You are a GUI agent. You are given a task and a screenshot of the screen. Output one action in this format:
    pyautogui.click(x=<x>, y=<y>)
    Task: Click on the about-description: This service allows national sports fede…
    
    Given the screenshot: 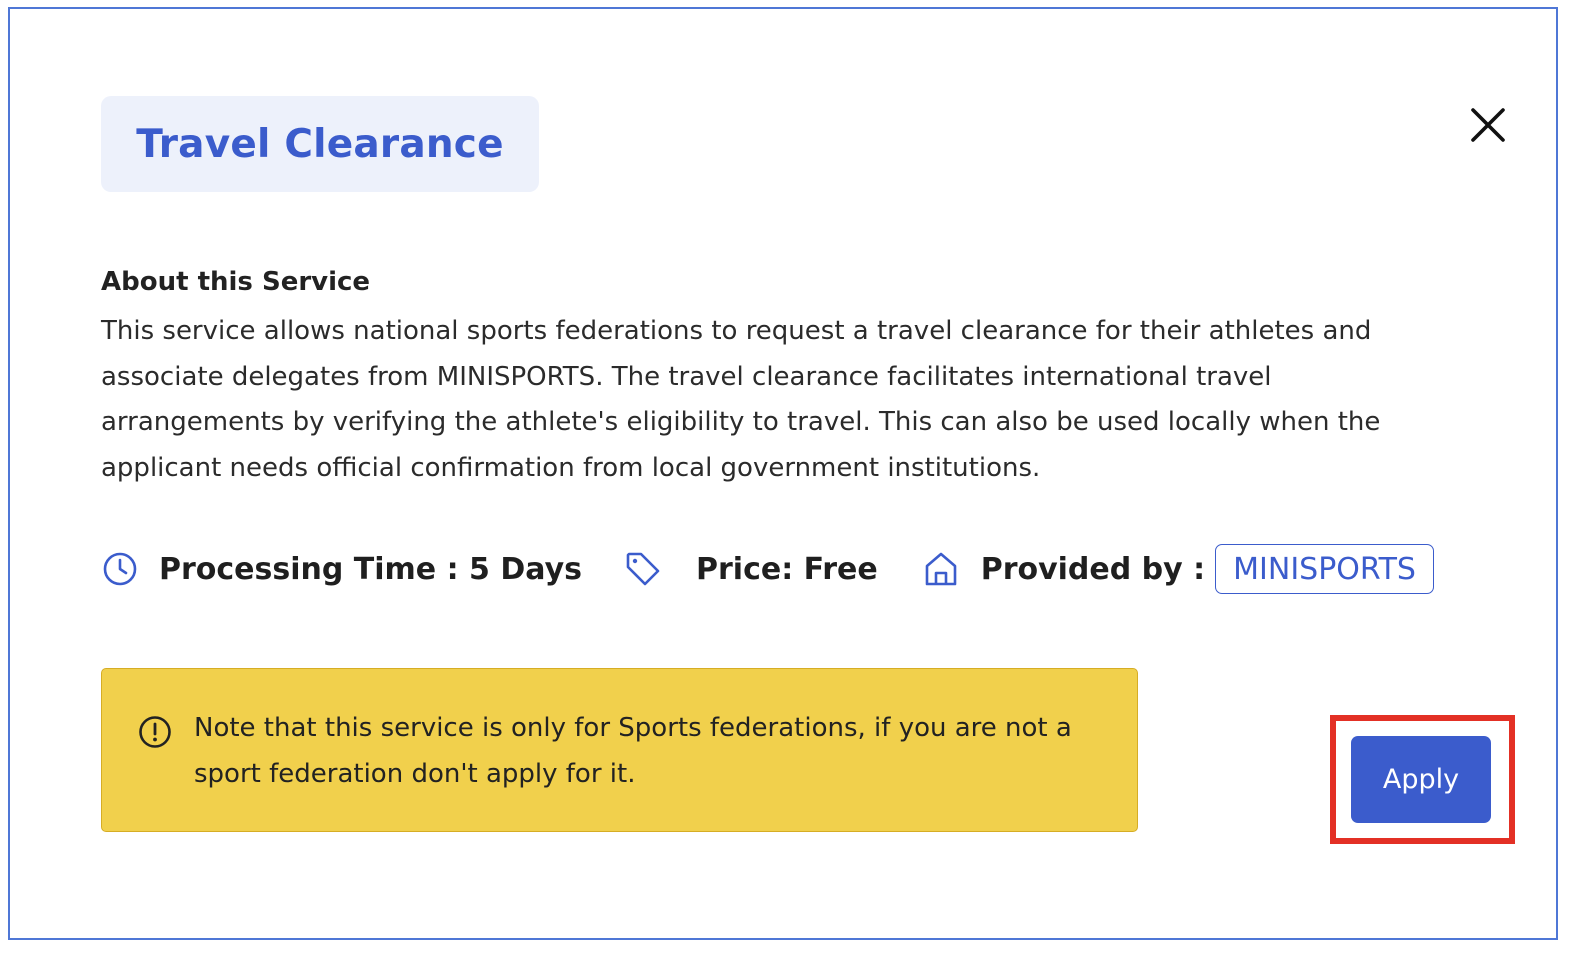 What is the action you would take?
    pyautogui.click(x=741, y=399)
    